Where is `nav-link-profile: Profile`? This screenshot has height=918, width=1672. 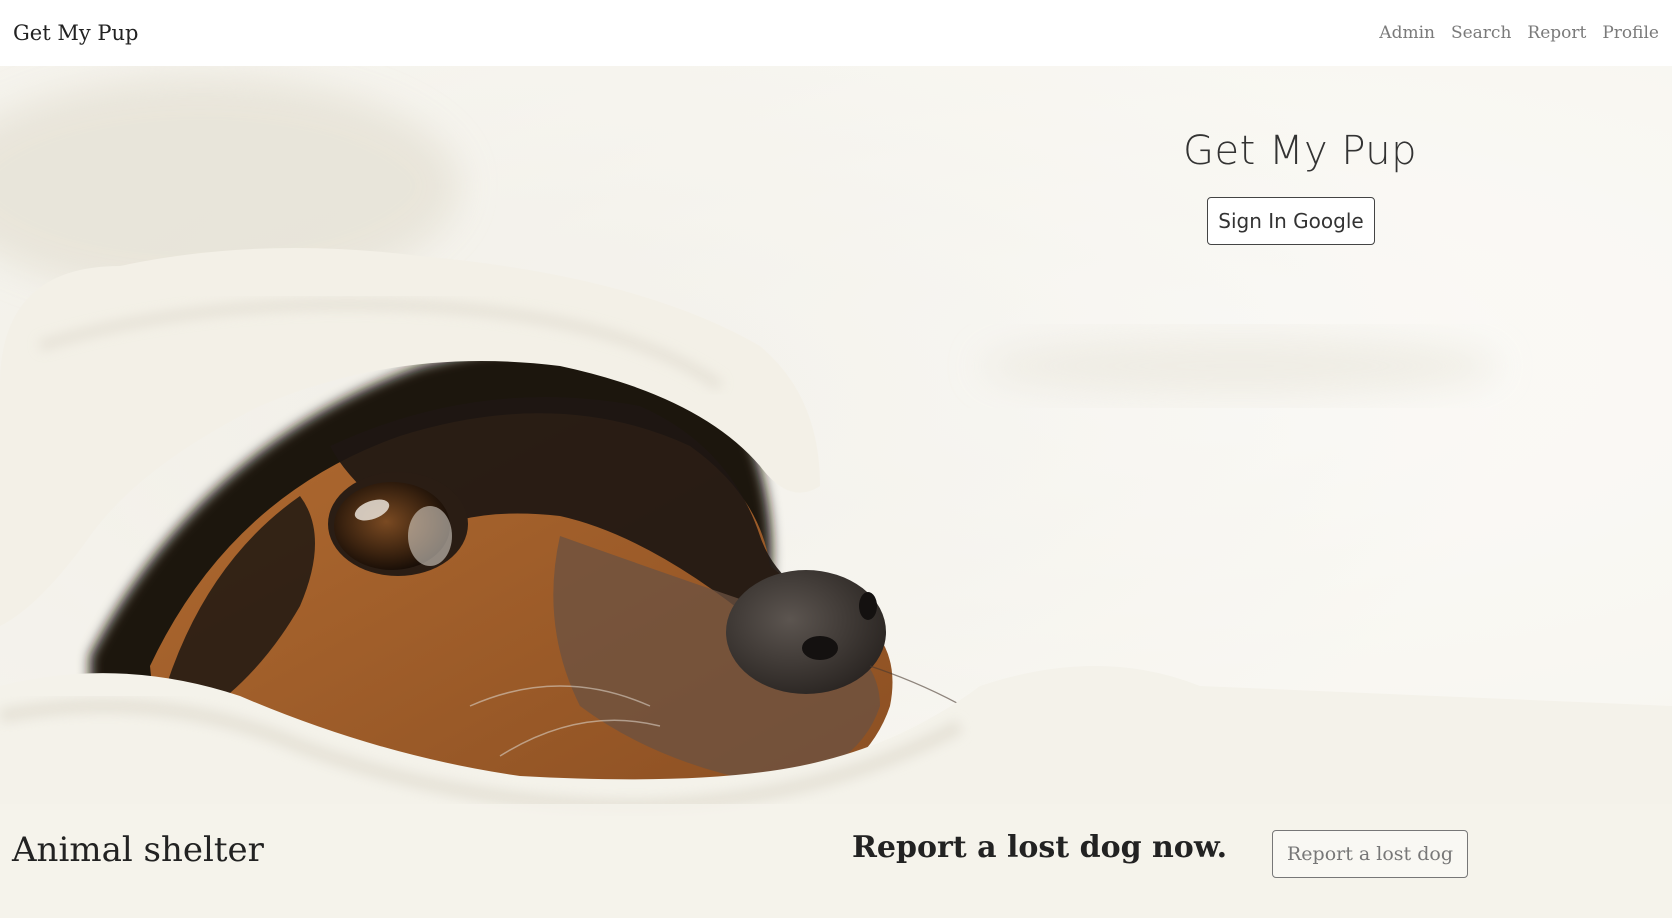 nav-link-profile: Profile is located at coordinates (1630, 33).